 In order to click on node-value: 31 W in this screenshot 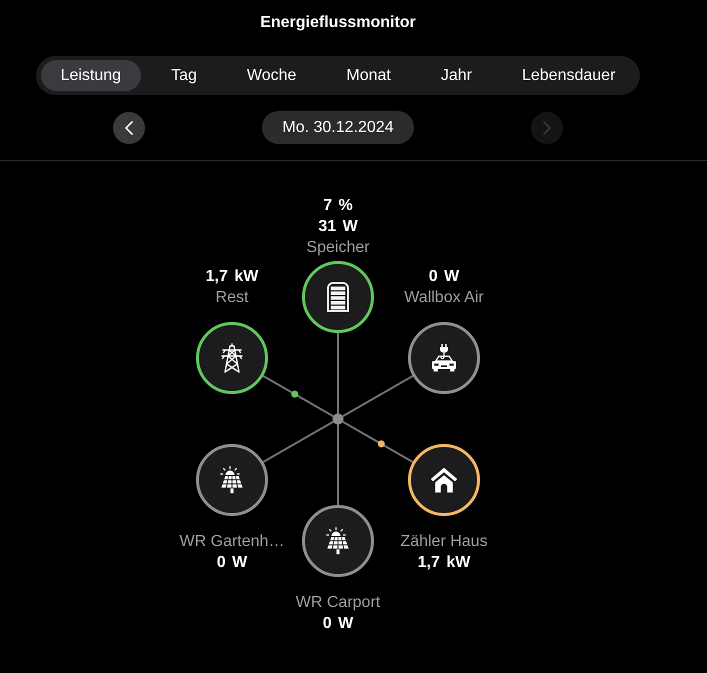, I will do `click(338, 227)`.